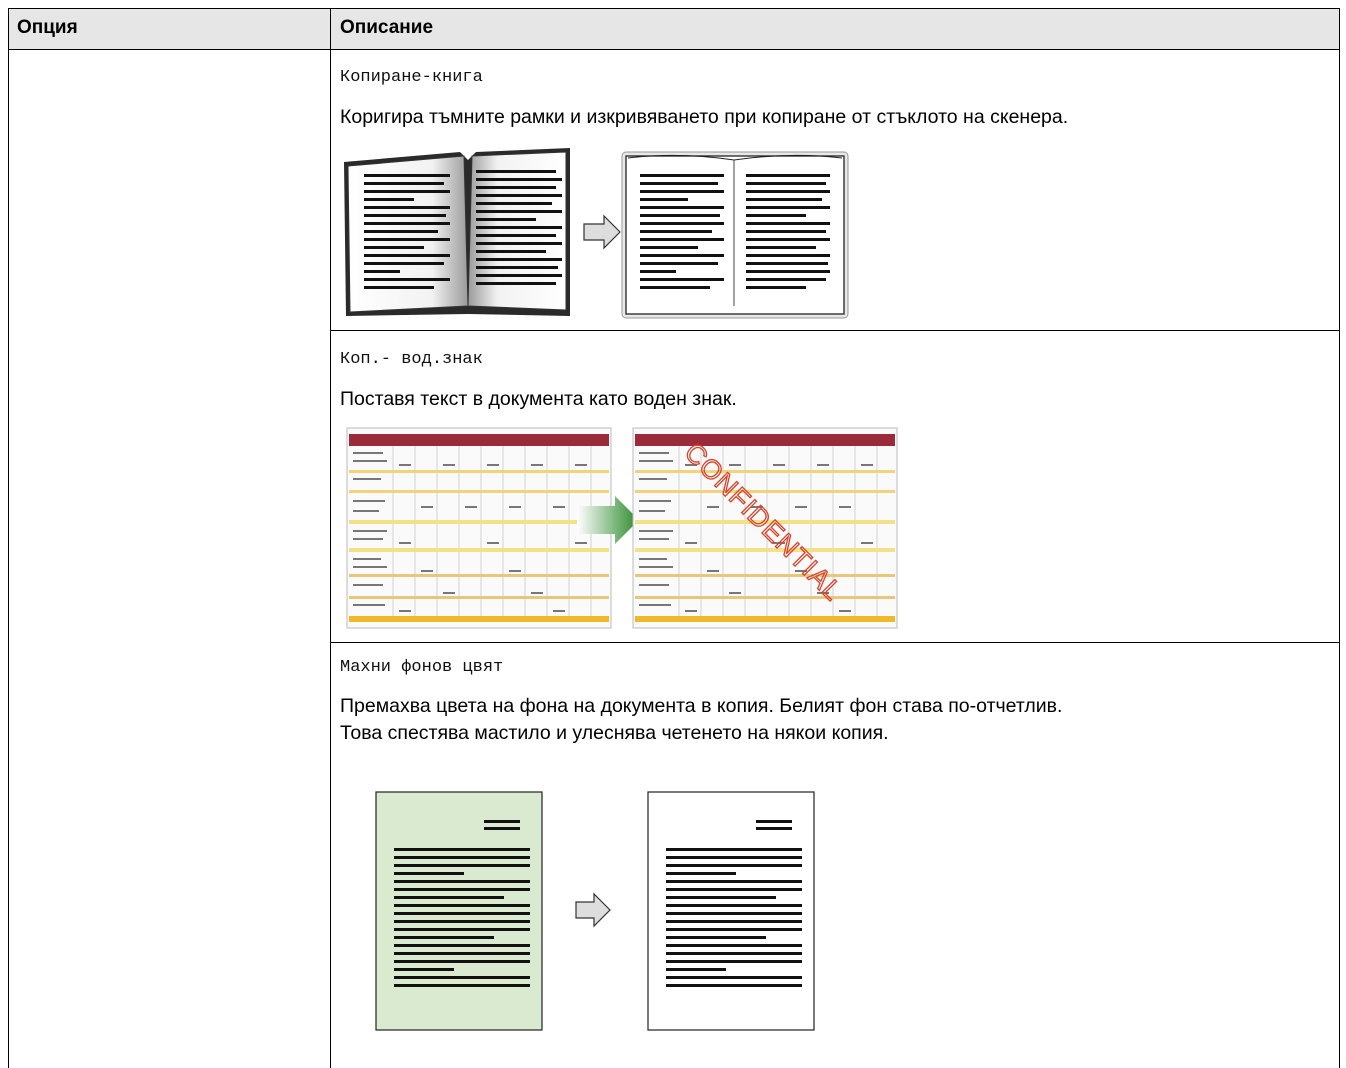 The image size is (1346, 1068). What do you see at coordinates (673, 29) in the screenshot?
I see `table-header` at bounding box center [673, 29].